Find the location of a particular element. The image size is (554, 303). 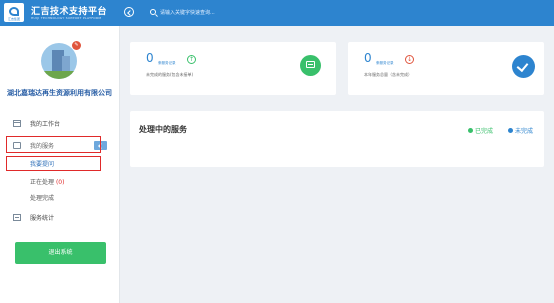

sidebar-item-label: 我的工作台 is located at coordinates (45, 124).